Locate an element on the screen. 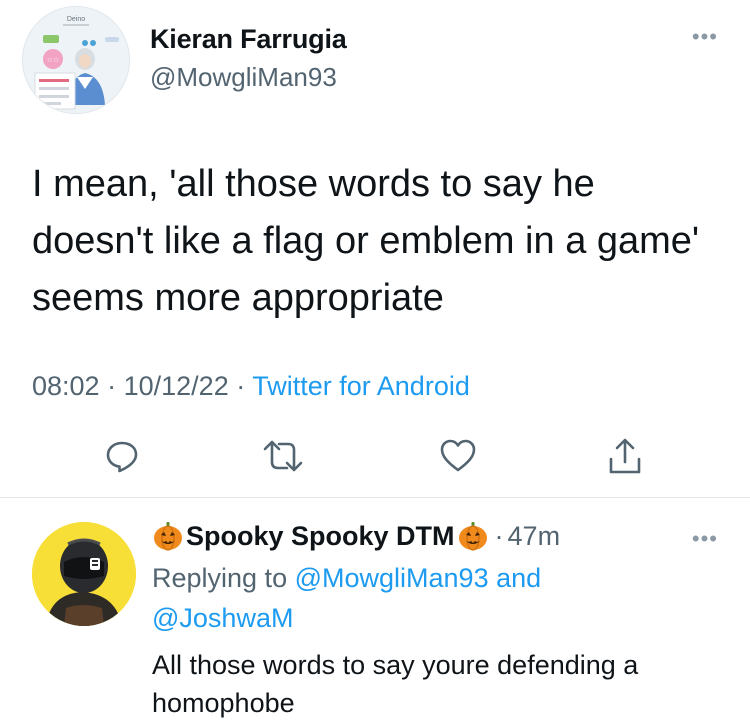 Image resolution: width=750 pixels, height=727 pixels. tweet-date: 10/12/22 is located at coordinates (176, 386).